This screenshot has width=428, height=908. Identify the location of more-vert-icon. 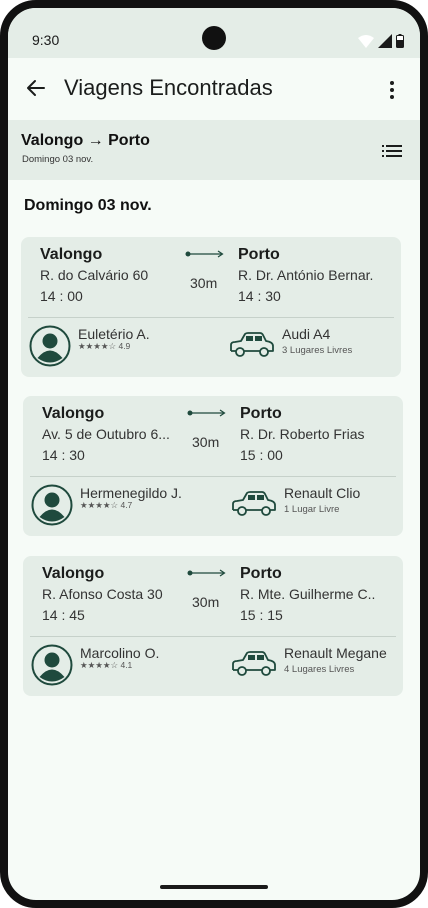
(392, 90).